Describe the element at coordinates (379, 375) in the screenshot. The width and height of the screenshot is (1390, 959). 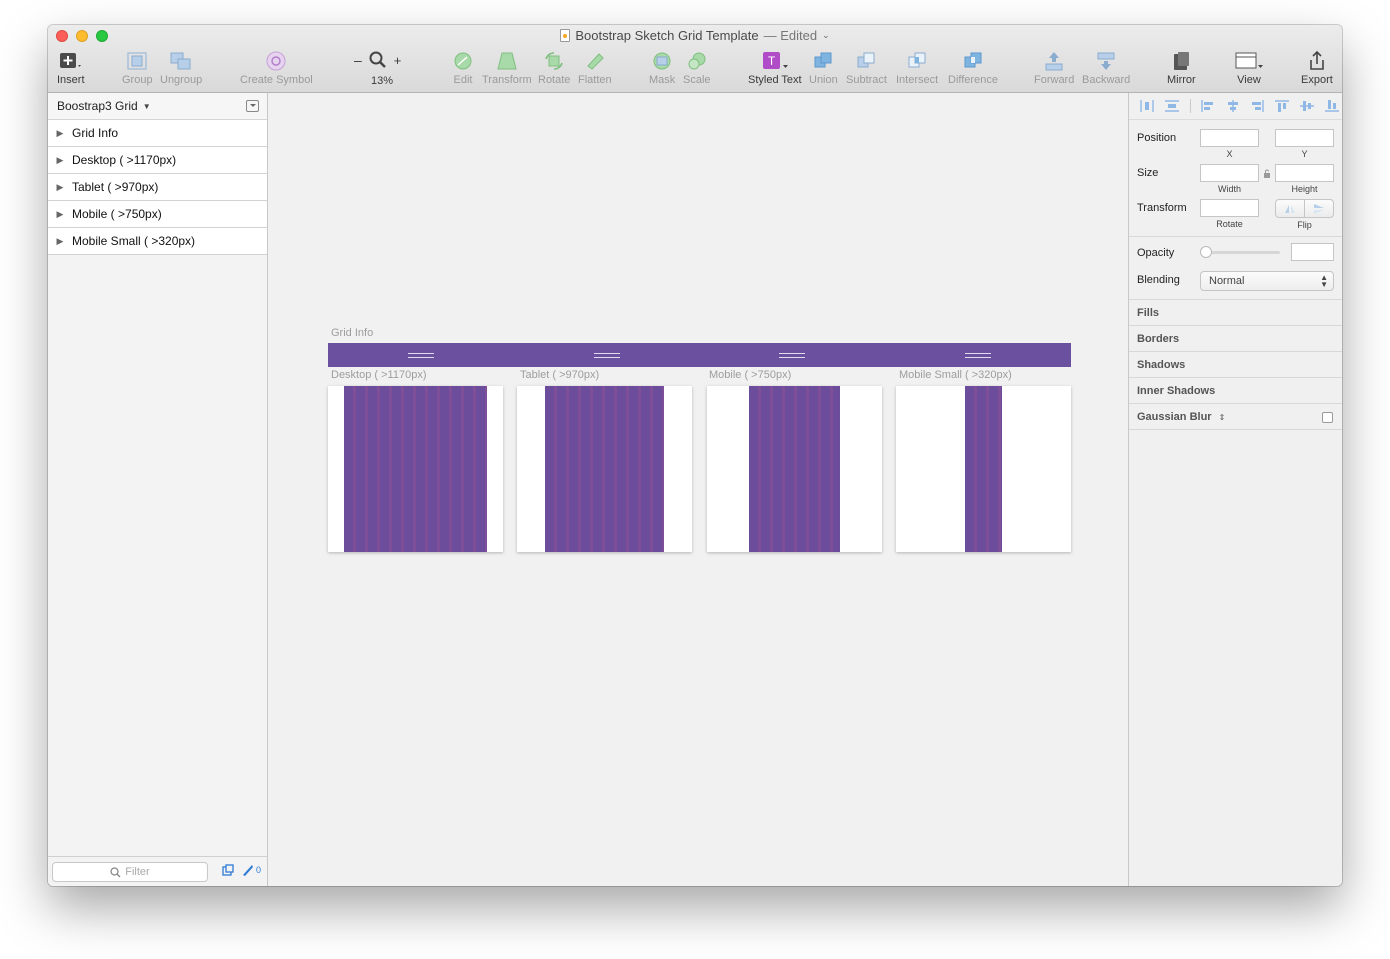
I see `artboard-title-desktop: Desktop ( >1170px)` at that location.